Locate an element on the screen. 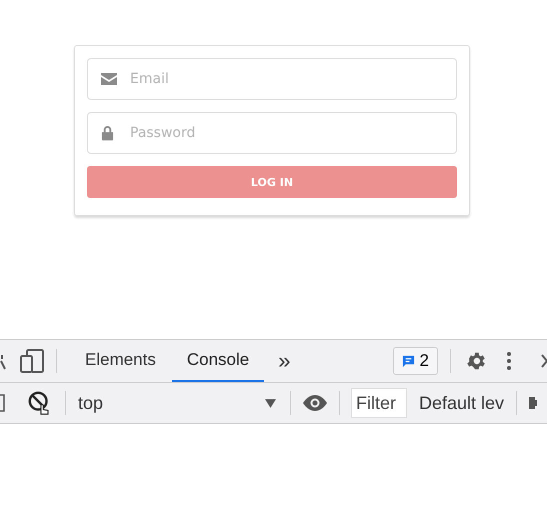 The image size is (547, 513). context-dropdown: top is located at coordinates (178, 403).